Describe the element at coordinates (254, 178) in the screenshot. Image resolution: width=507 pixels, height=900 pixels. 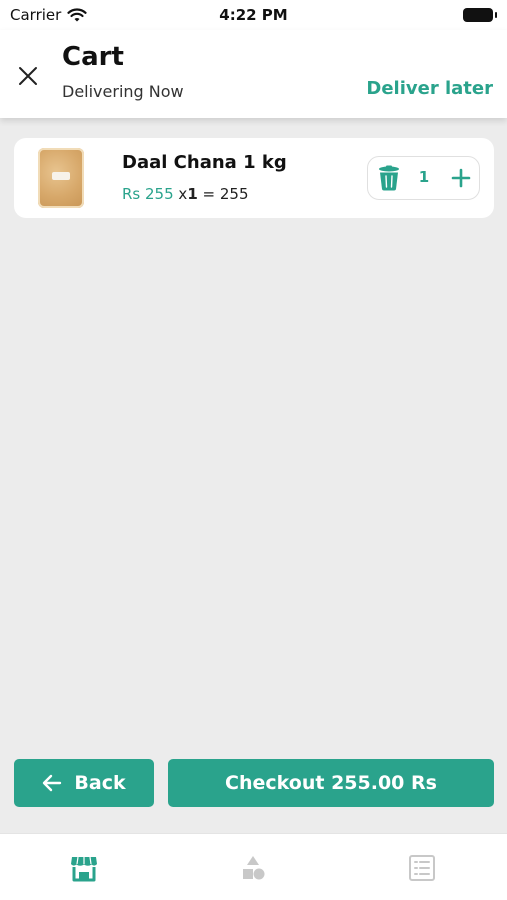
I see `cart-item-card: Daal Chana 1 kg Rs 255 x1 = 255 1` at that location.